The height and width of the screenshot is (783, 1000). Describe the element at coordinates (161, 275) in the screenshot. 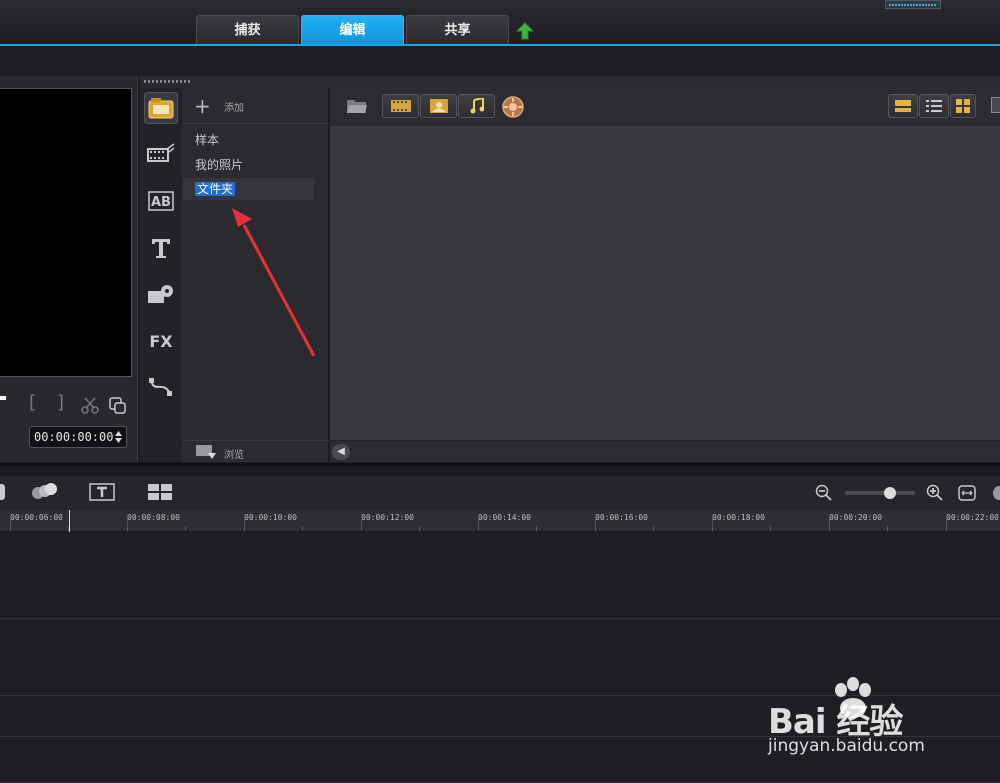

I see `library-category-bar: AB FX` at that location.